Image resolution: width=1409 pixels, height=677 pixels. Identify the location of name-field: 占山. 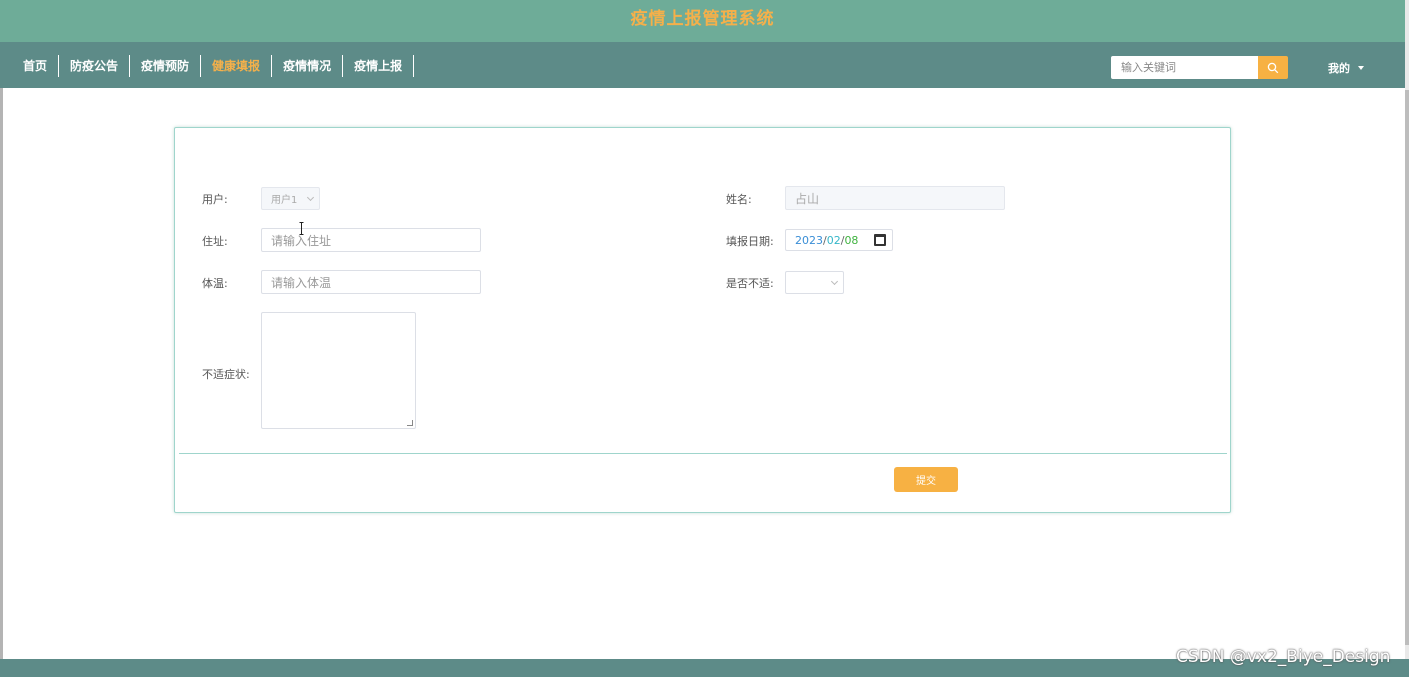
(895, 198).